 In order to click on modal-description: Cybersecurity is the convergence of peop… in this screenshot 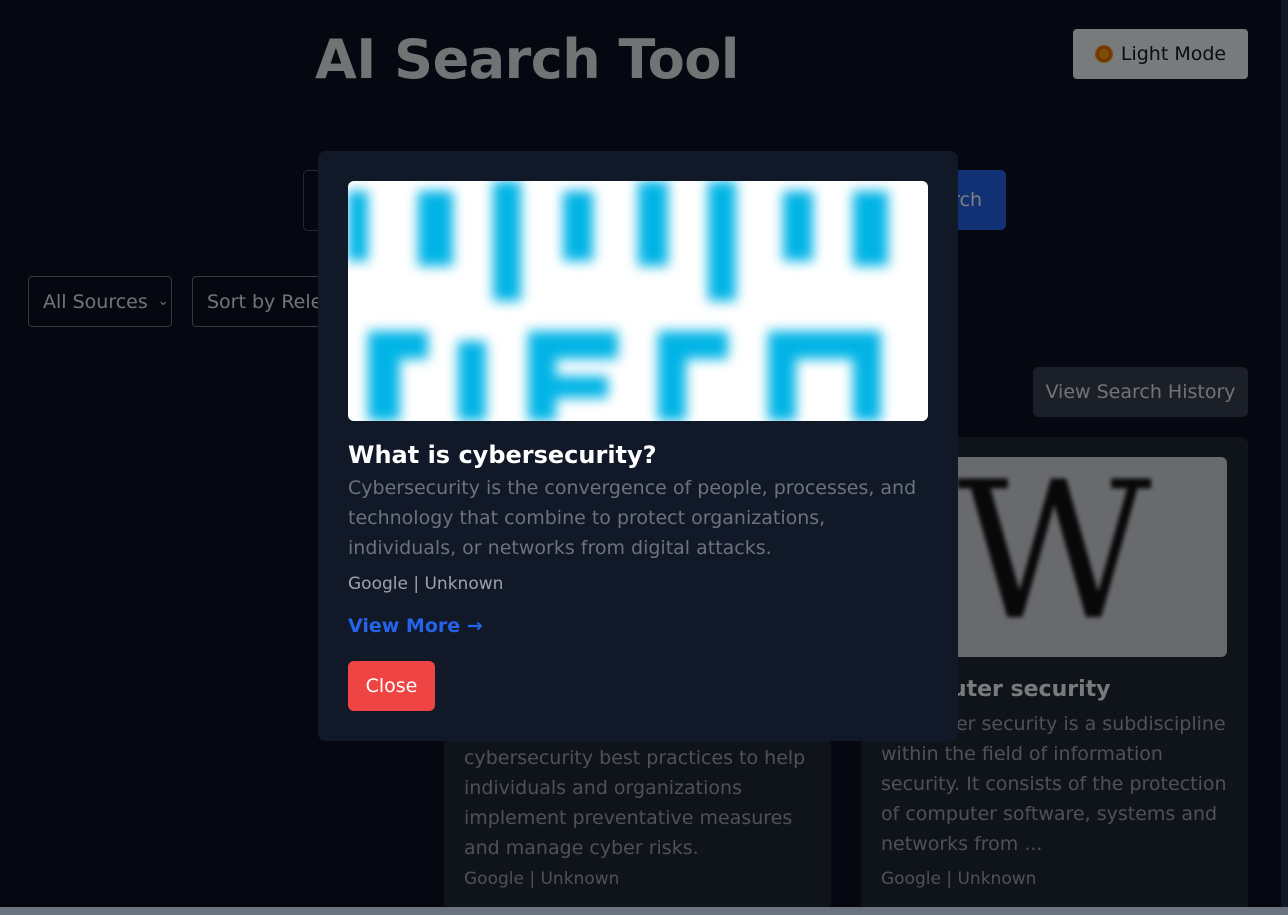, I will do `click(632, 518)`.